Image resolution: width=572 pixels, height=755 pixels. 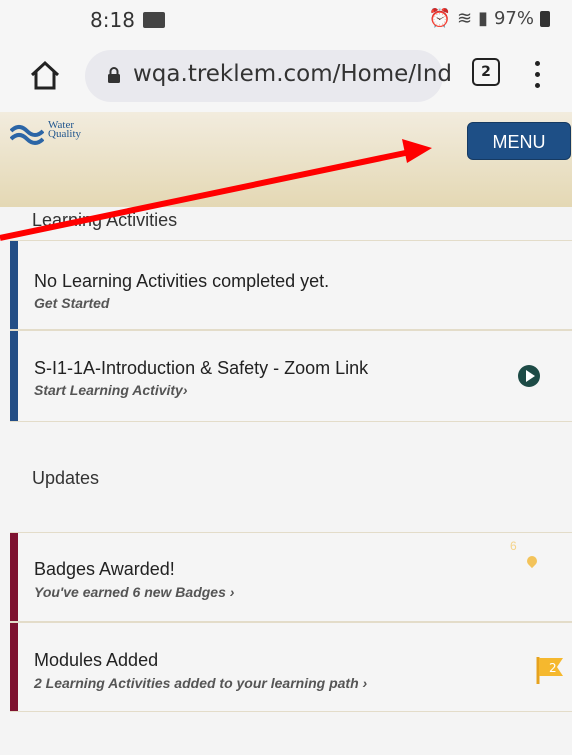 What do you see at coordinates (545, 18) in the screenshot?
I see `battery-icon` at bounding box center [545, 18].